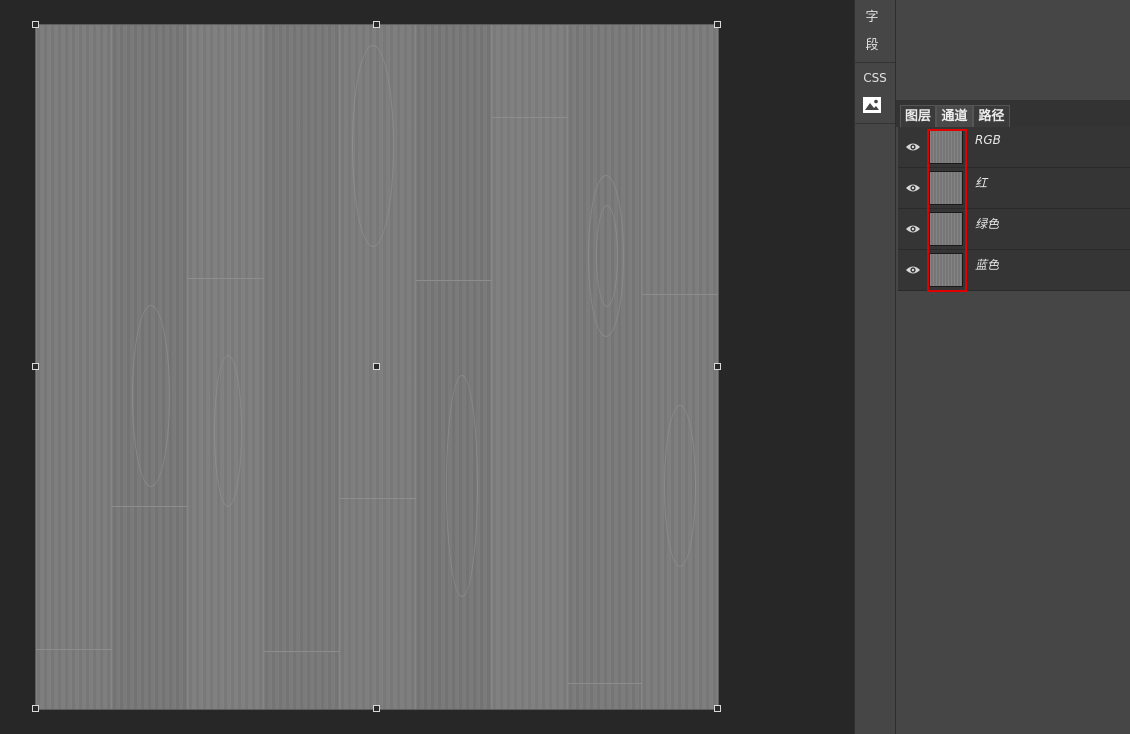  What do you see at coordinates (1014, 229) in the screenshot?
I see `channel-row-green: 绿色` at bounding box center [1014, 229].